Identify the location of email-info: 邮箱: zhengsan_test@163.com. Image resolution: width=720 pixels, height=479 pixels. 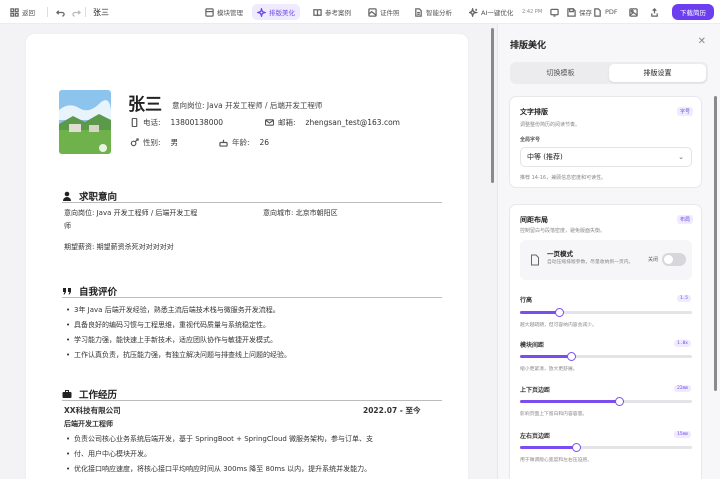
(332, 122).